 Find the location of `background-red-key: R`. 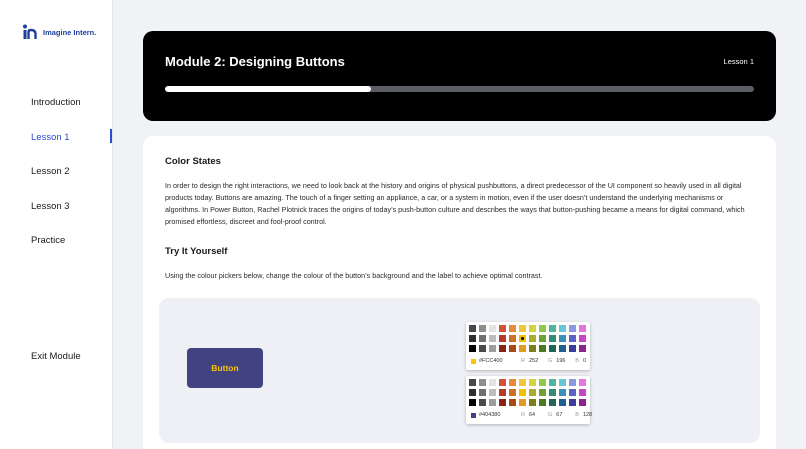

background-red-key: R is located at coordinates (523, 415).